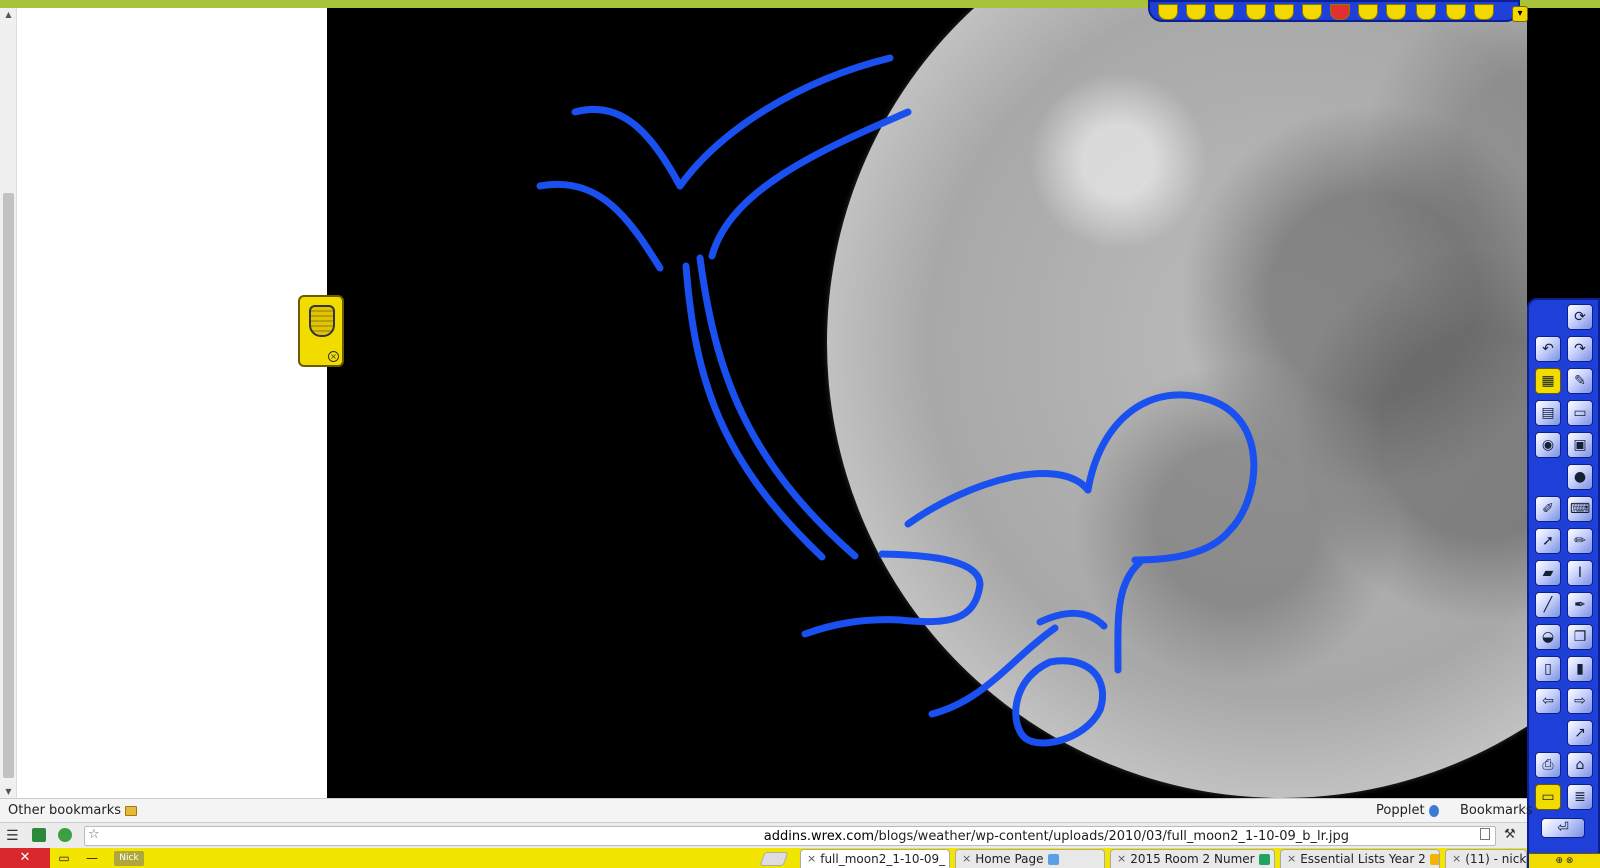  I want to click on bookmarks-label: Bookmarks, so click(1496, 810).